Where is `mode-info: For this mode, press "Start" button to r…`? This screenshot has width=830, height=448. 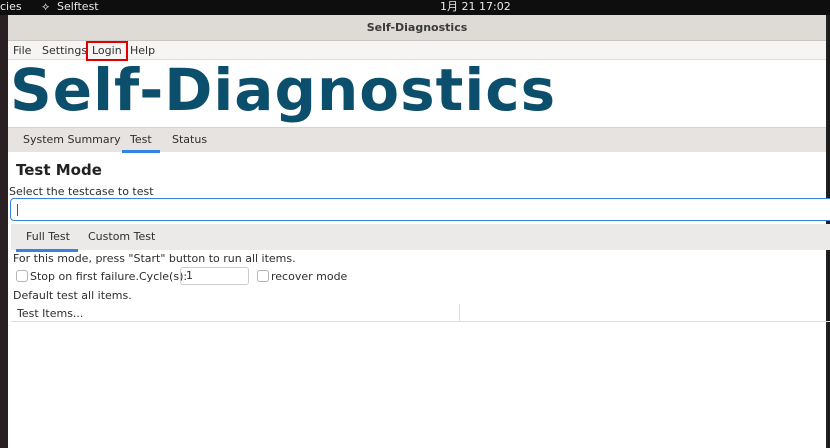 mode-info: For this mode, press "Start" button to r… is located at coordinates (154, 258).